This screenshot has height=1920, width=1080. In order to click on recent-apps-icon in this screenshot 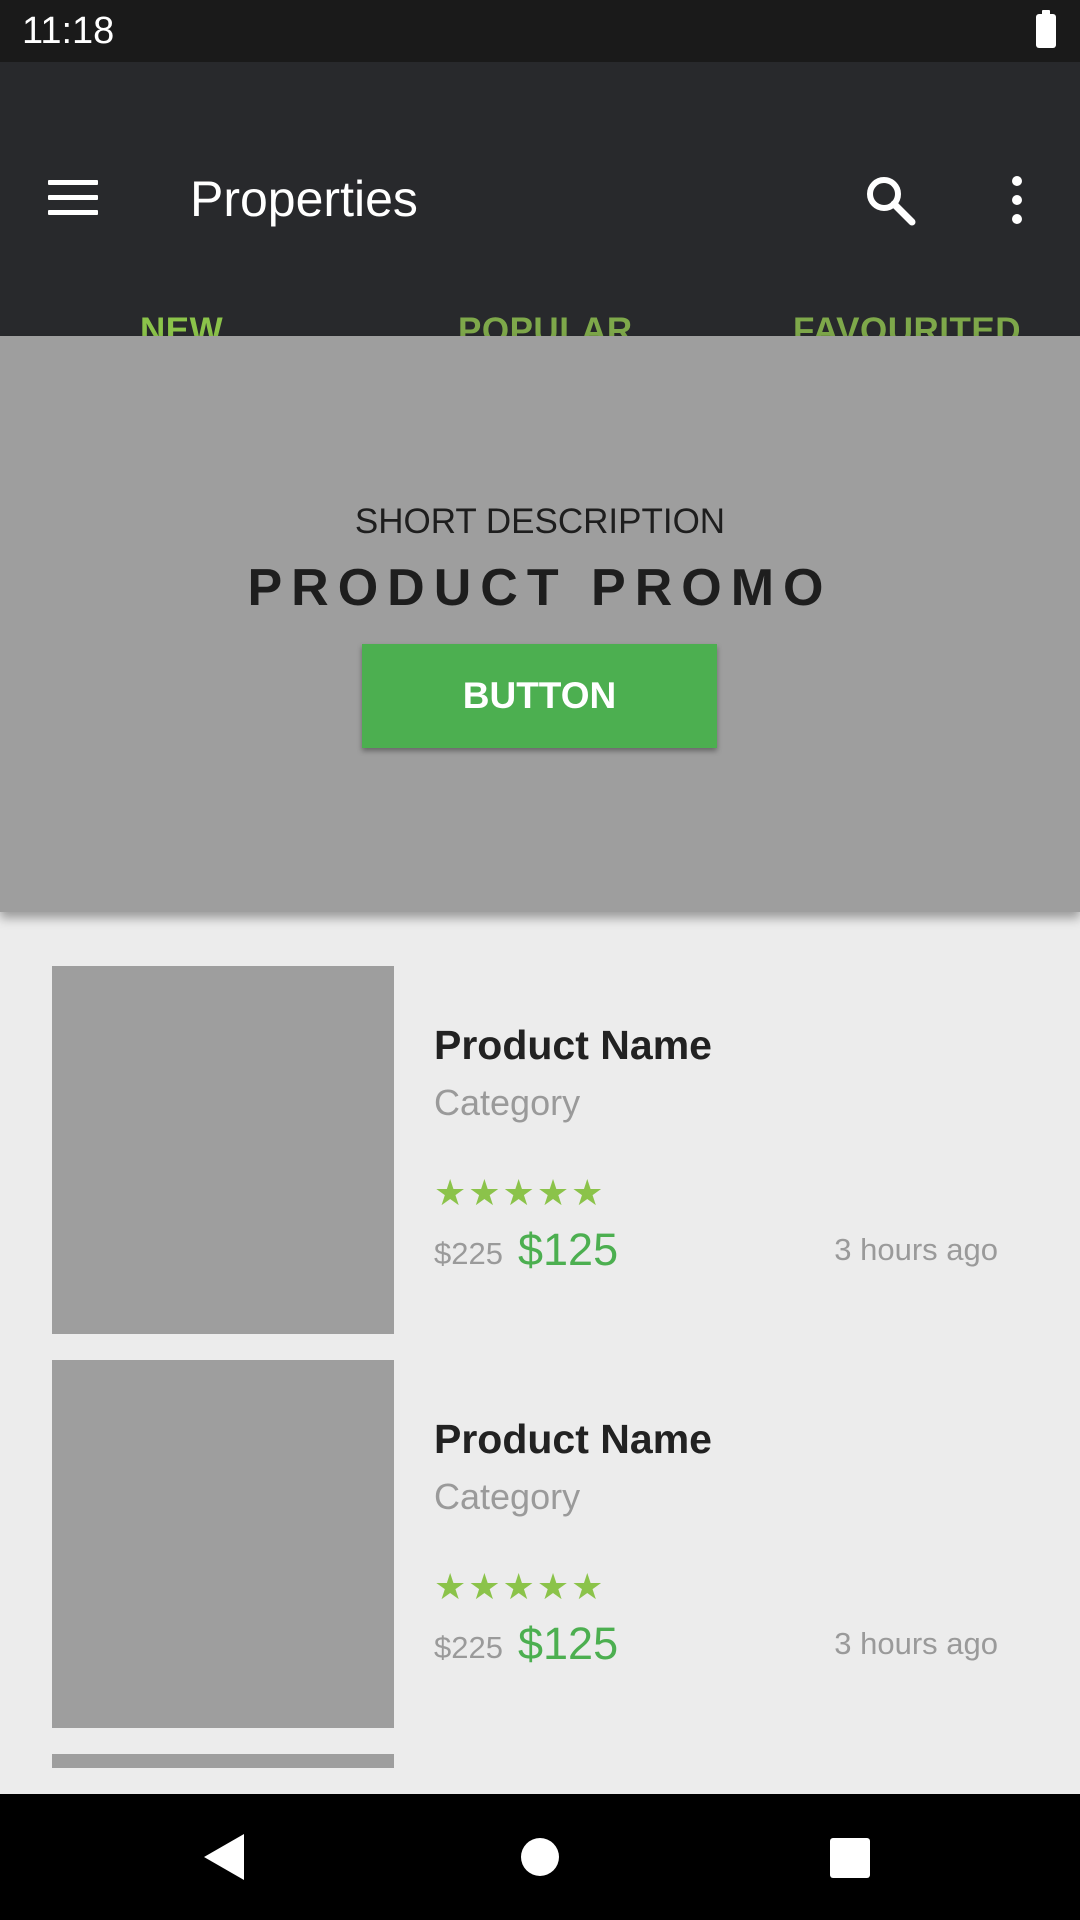, I will do `click(850, 1858)`.